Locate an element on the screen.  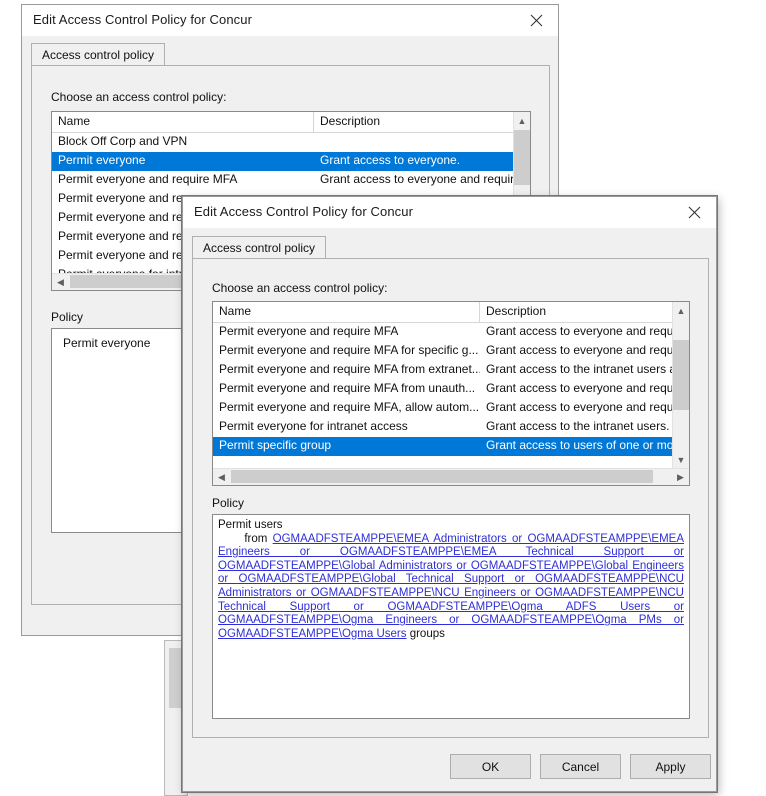
policy-text-groups-suffix: groups is located at coordinates (425, 633).